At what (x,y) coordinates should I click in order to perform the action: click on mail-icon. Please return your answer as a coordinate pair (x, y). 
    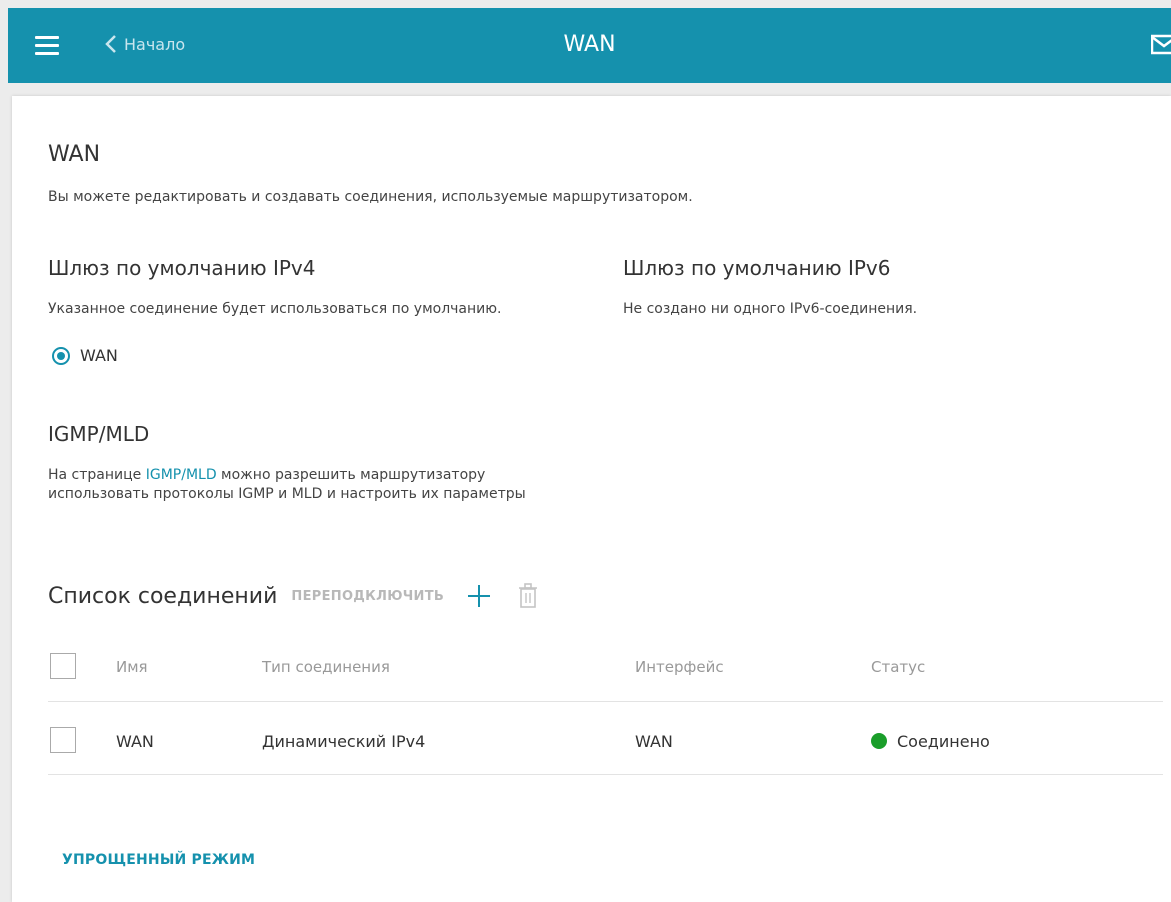
    Looking at the image, I should click on (1161, 45).